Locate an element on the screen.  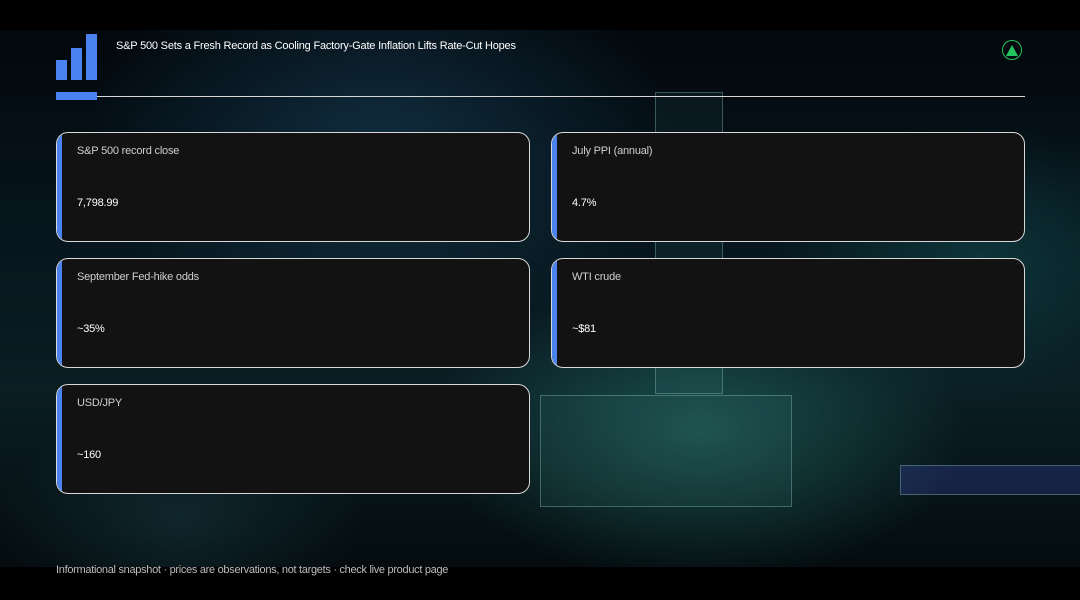
background-glass-block is located at coordinates (666, 451).